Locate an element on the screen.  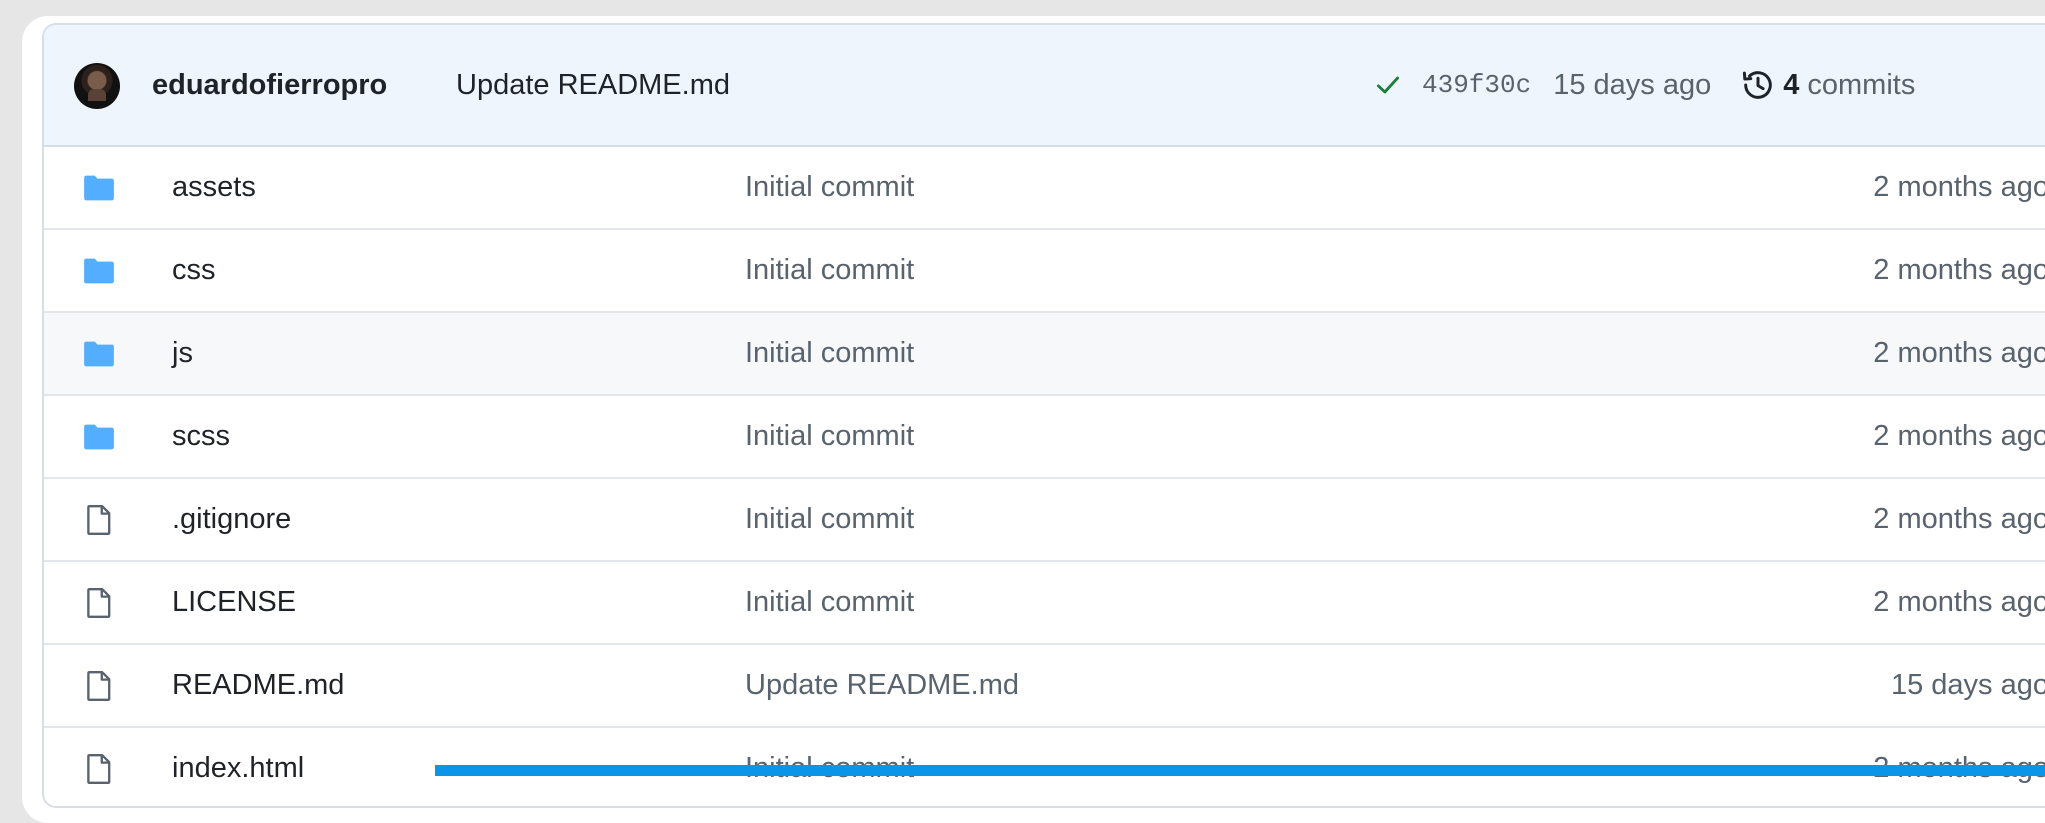
file-row: scss Initial commit 2 months ago is located at coordinates (1044, 437).